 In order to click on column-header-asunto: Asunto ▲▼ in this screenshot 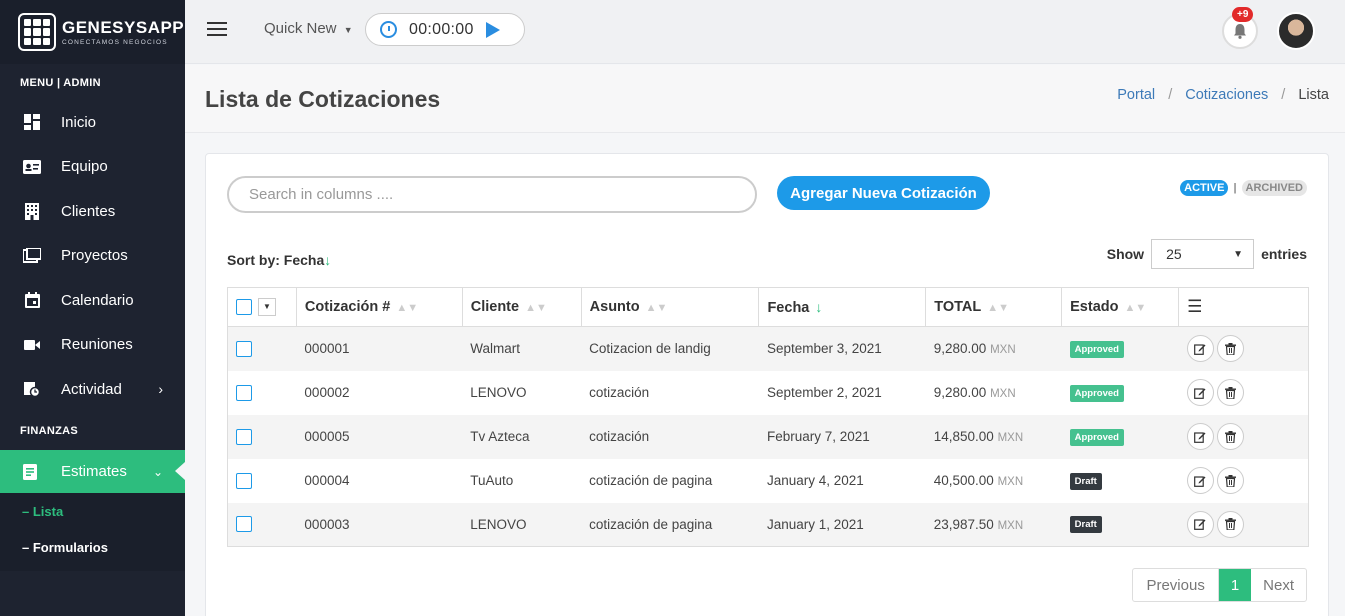, I will do `click(670, 307)`.